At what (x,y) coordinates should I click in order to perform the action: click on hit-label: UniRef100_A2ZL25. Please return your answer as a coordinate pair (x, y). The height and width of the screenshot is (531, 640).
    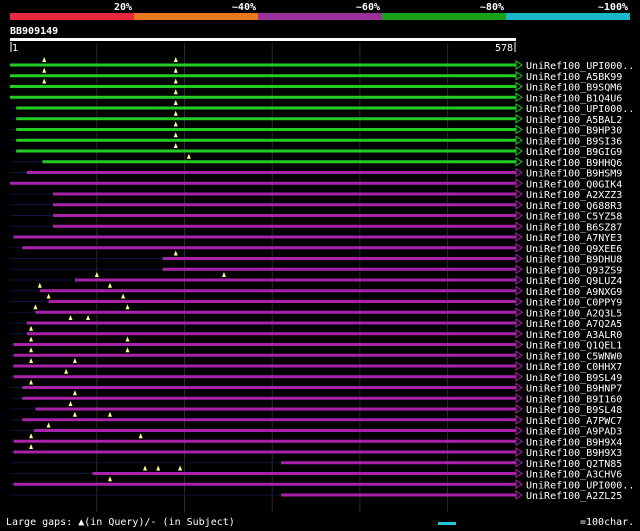
    Looking at the image, I should click on (574, 496).